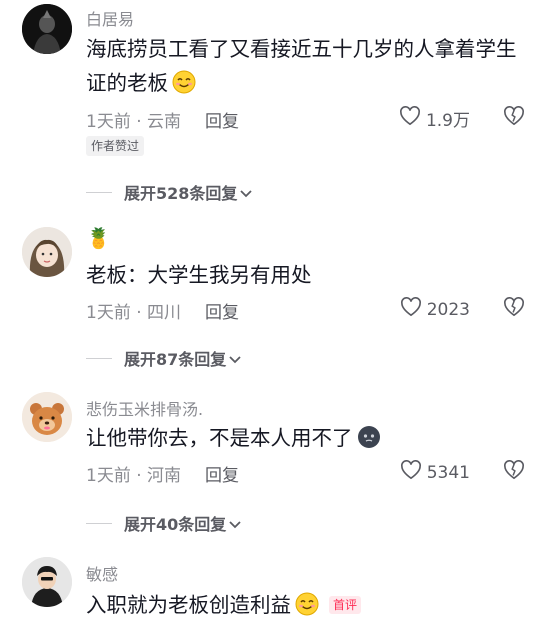 The width and height of the screenshot is (550, 619). Describe the element at coordinates (188, 605) in the screenshot. I see `comment-text-content: 入职就为老板创造利益` at that location.